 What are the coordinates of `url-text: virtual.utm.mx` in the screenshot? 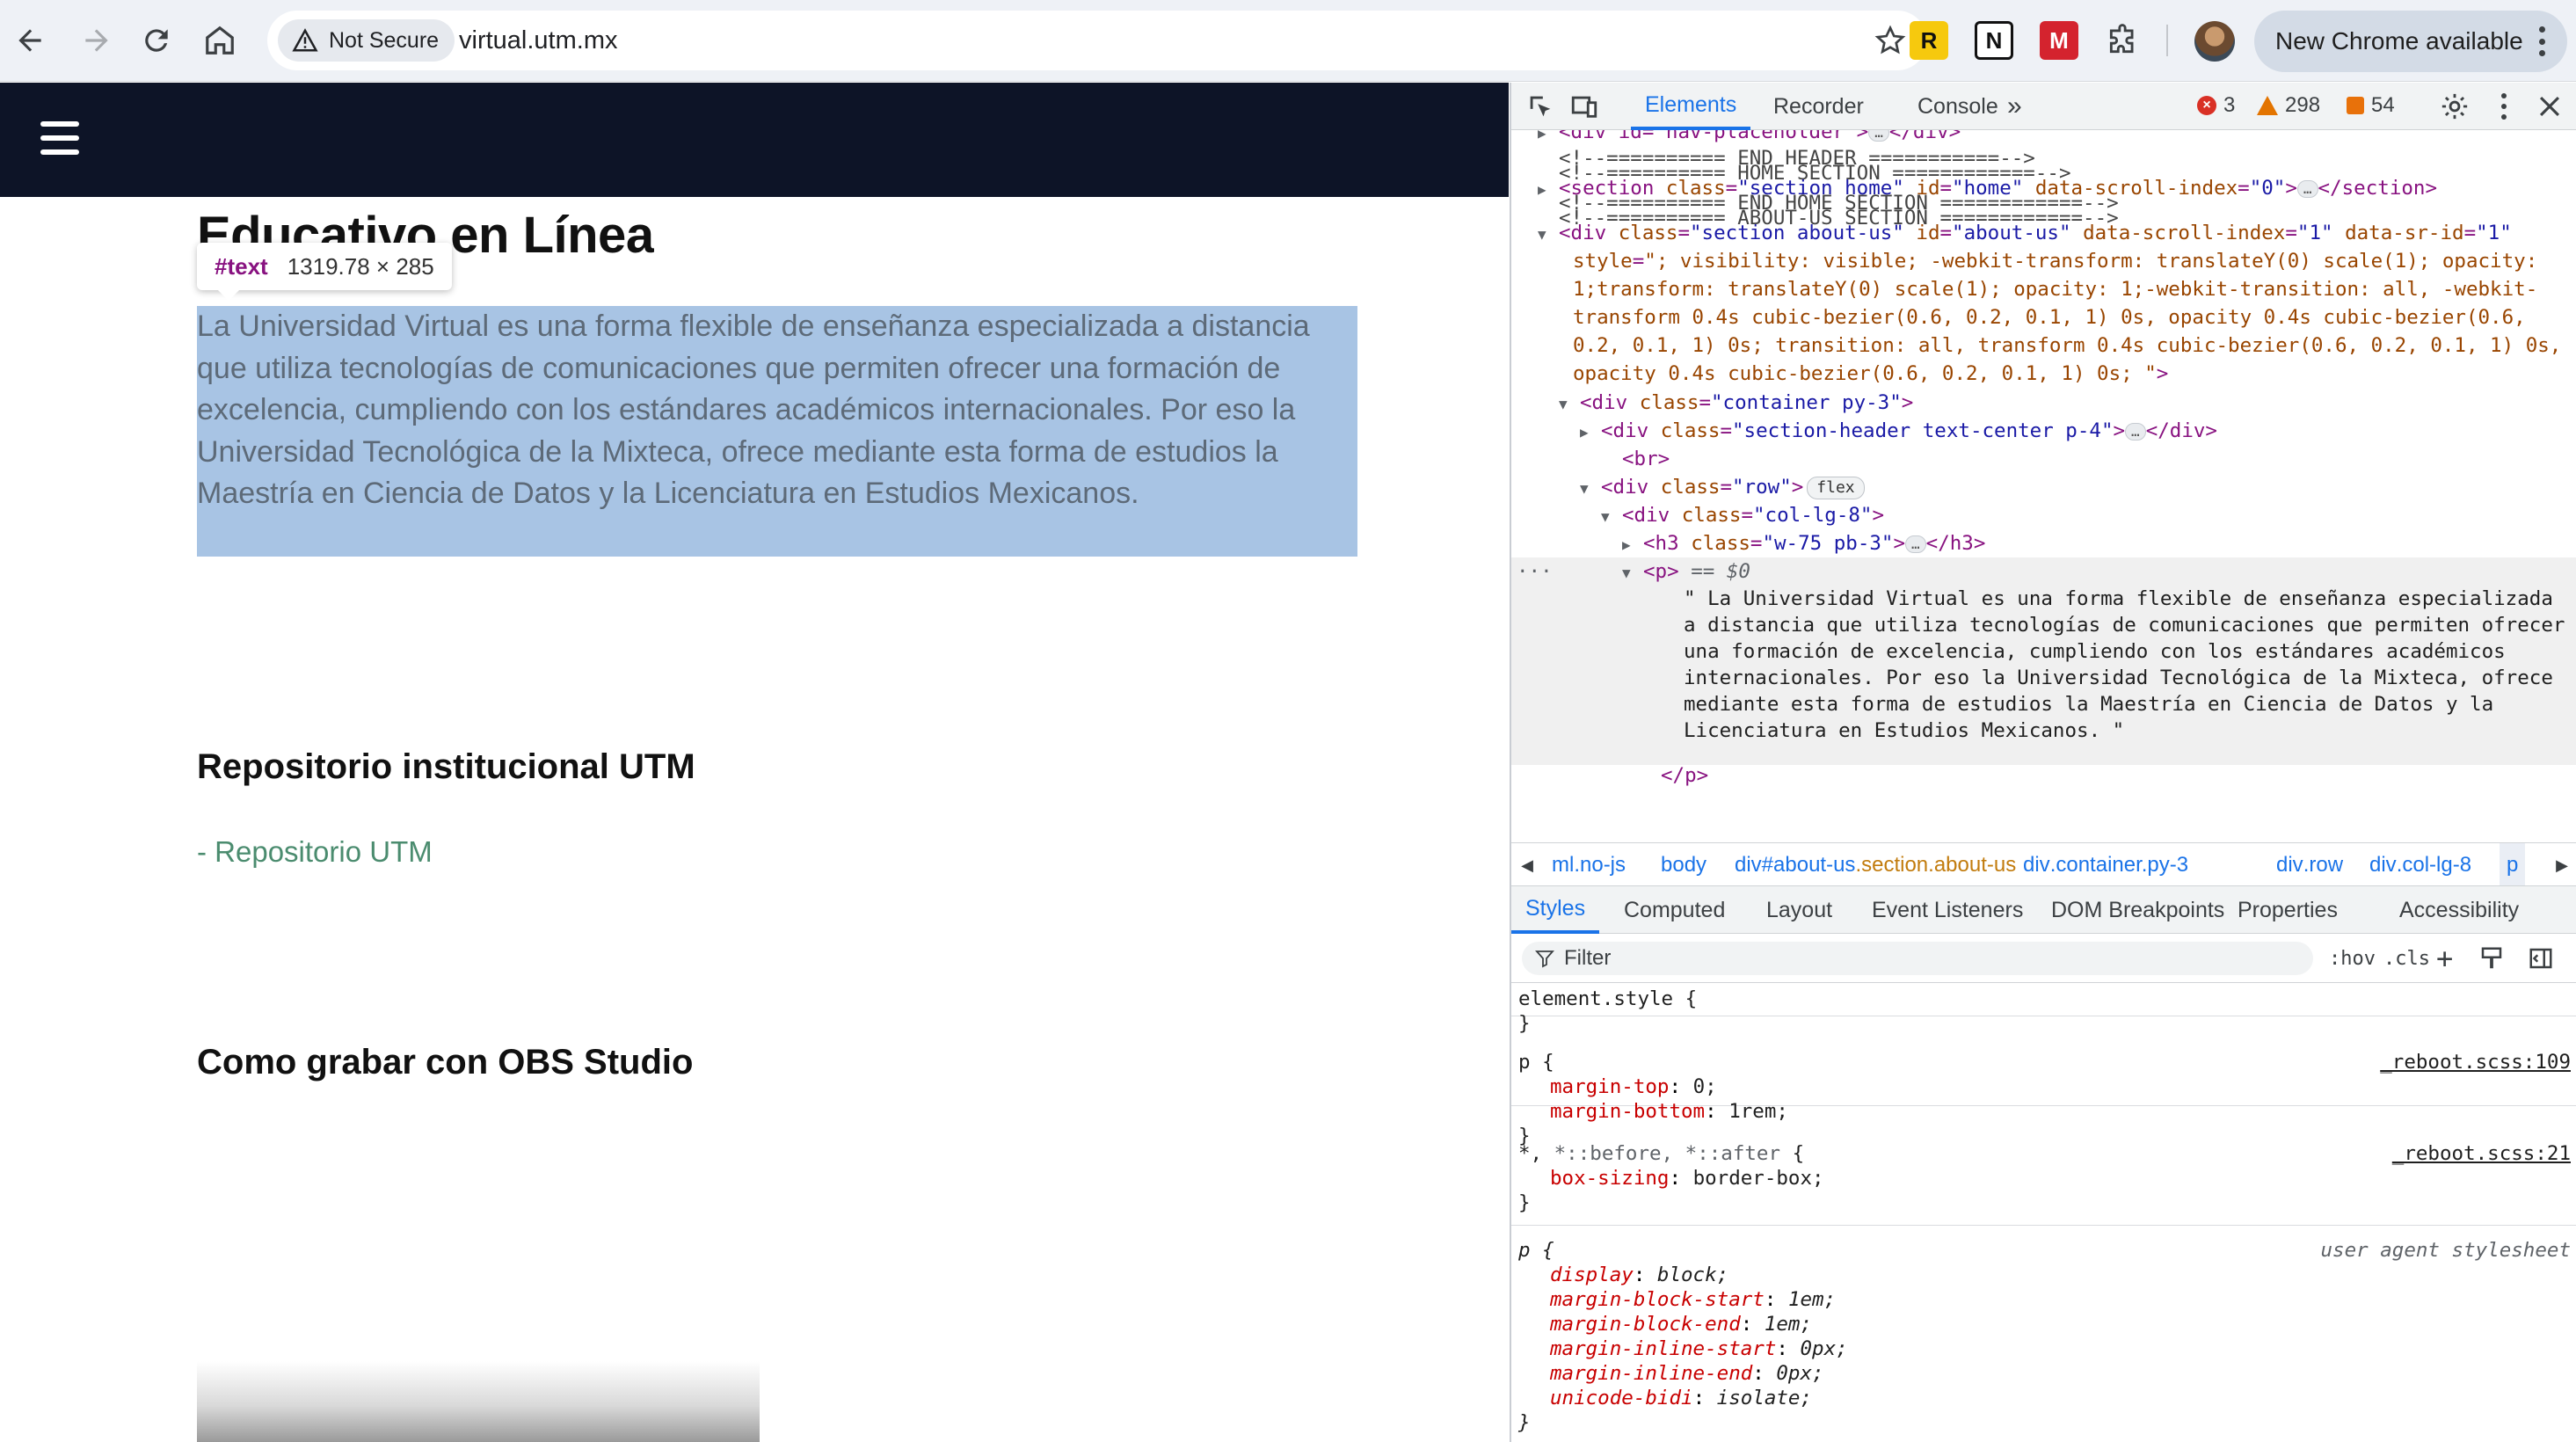 It's located at (538, 40).